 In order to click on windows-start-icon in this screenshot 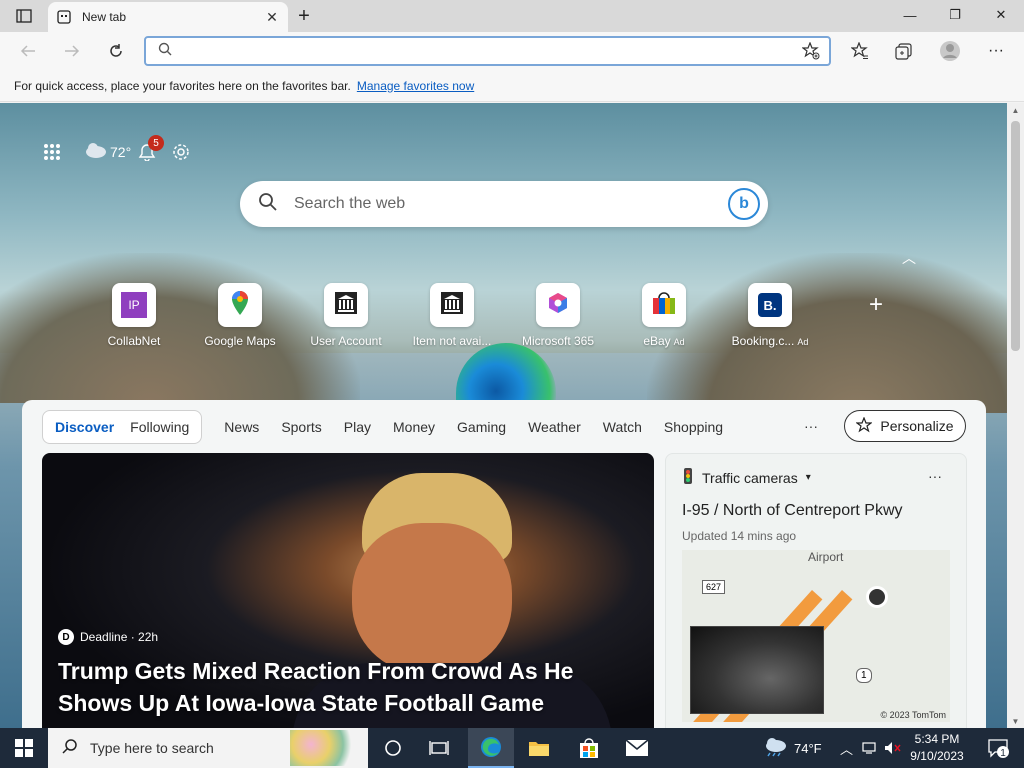, I will do `click(24, 748)`.